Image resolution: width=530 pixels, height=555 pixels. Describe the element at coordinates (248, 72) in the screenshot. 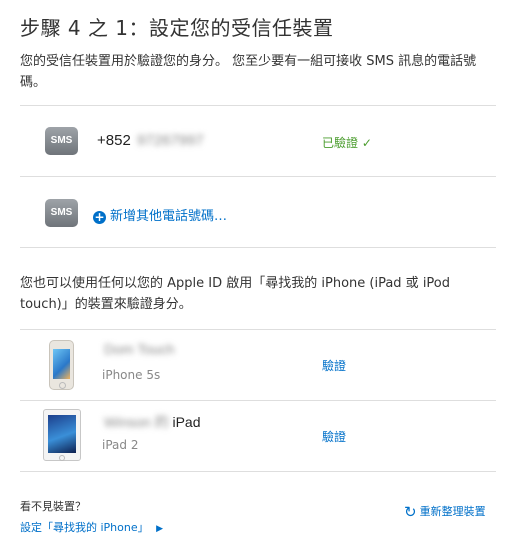

I see `intro-text: 您的受信任裝置用於驗證您的身分。 您至少要有一組可接收 SMS 訊息的電話號碼。` at that location.